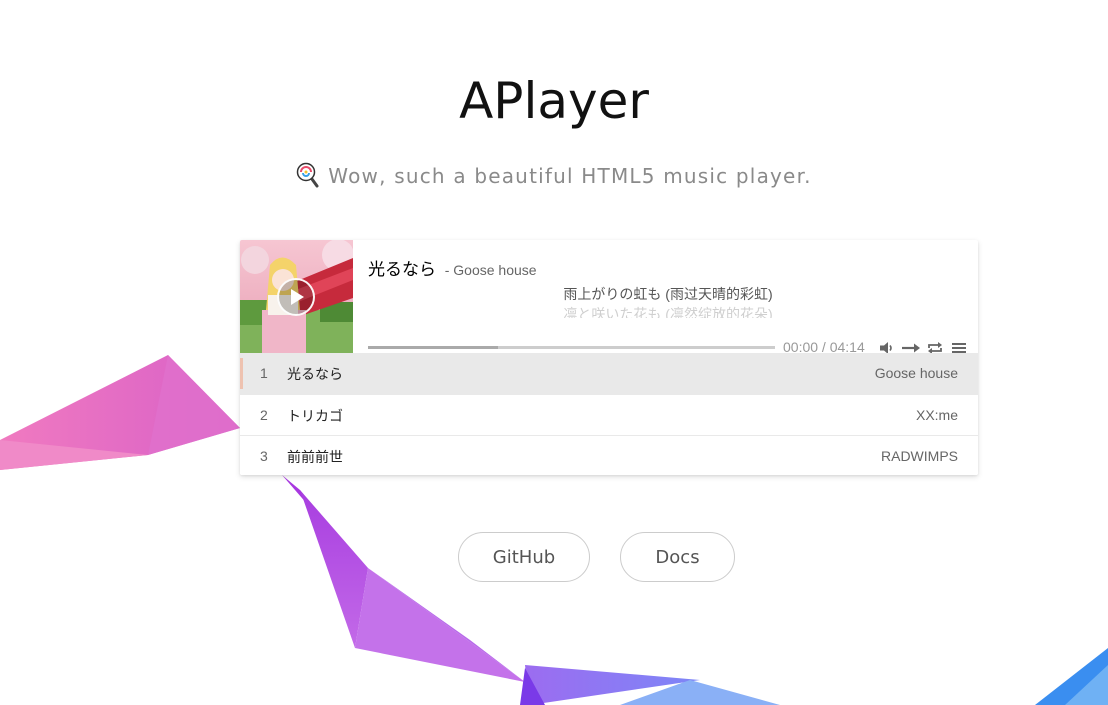 Image resolution: width=1108 pixels, height=705 pixels. What do you see at coordinates (490, 270) in the screenshot?
I see `now-playing-author: - Goose house` at bounding box center [490, 270].